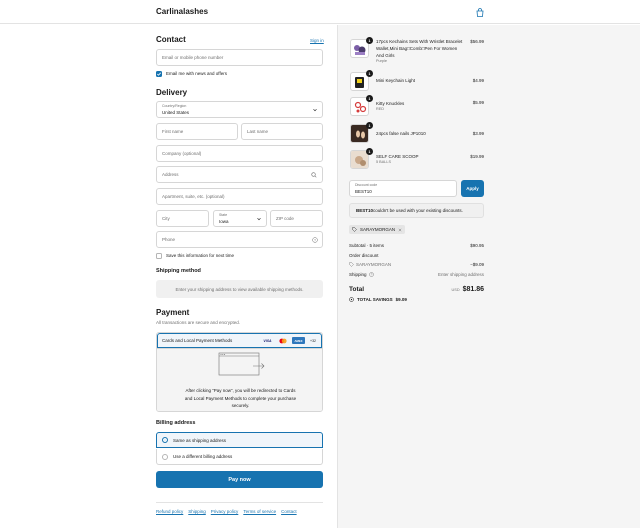 This screenshot has width=640, height=528. I want to click on order-discount-row: Order discount, so click(416, 255).